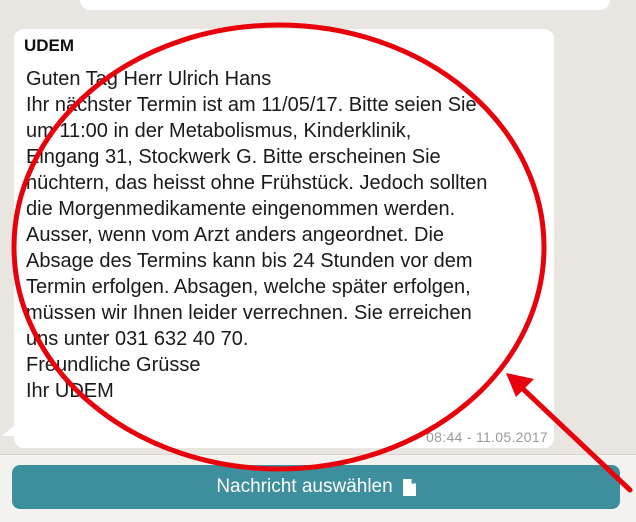 The width and height of the screenshot is (636, 522). What do you see at coordinates (409, 487) in the screenshot?
I see `document-icon` at bounding box center [409, 487].